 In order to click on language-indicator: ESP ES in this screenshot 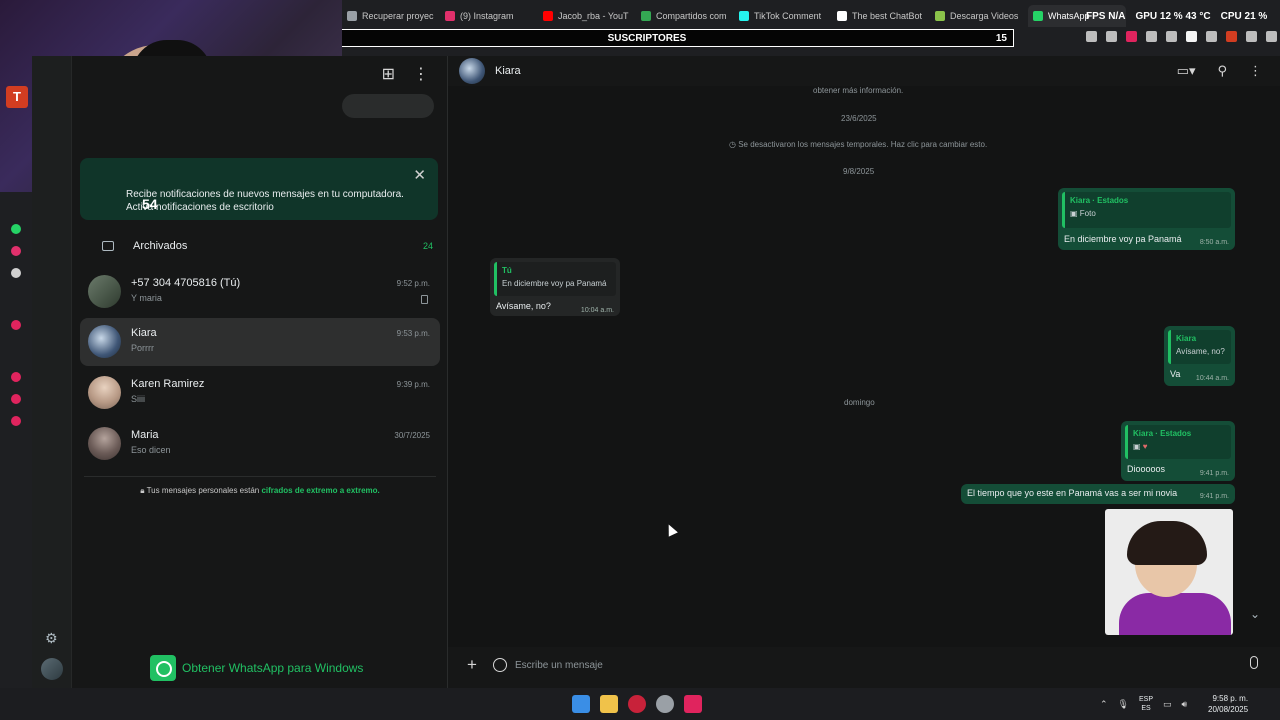, I will do `click(1146, 704)`.